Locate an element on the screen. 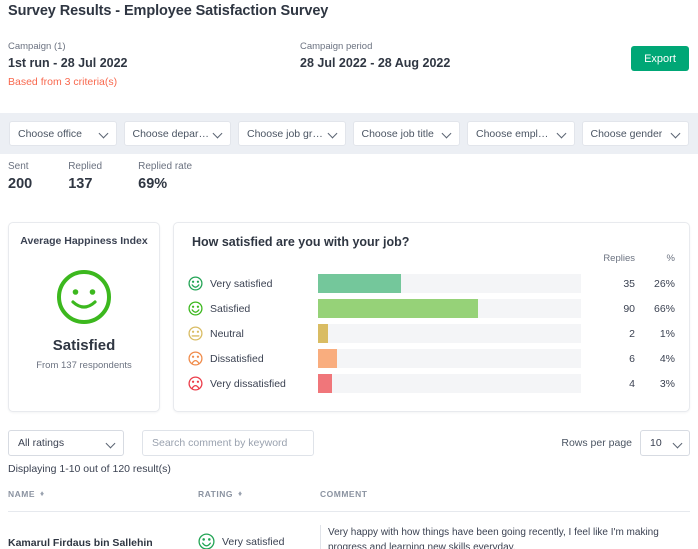 The image size is (698, 549). satisfaction-row: Very dissatisfied 4 3% is located at coordinates (431, 383).